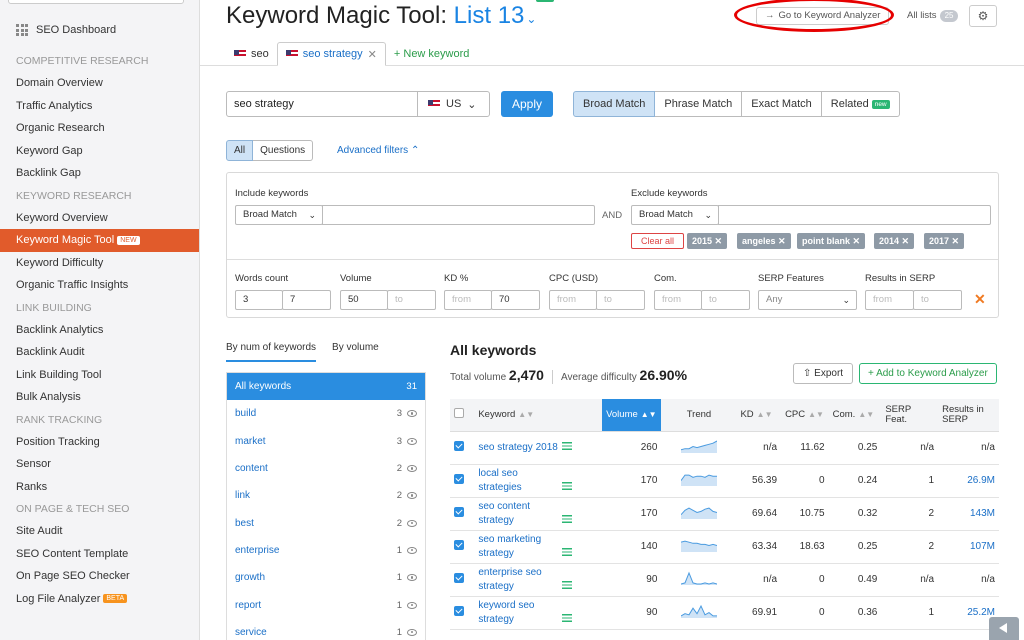 The width and height of the screenshot is (1024, 640). What do you see at coordinates (331, 54) in the screenshot?
I see `tab-seo-strategy: seo strategy ✕` at bounding box center [331, 54].